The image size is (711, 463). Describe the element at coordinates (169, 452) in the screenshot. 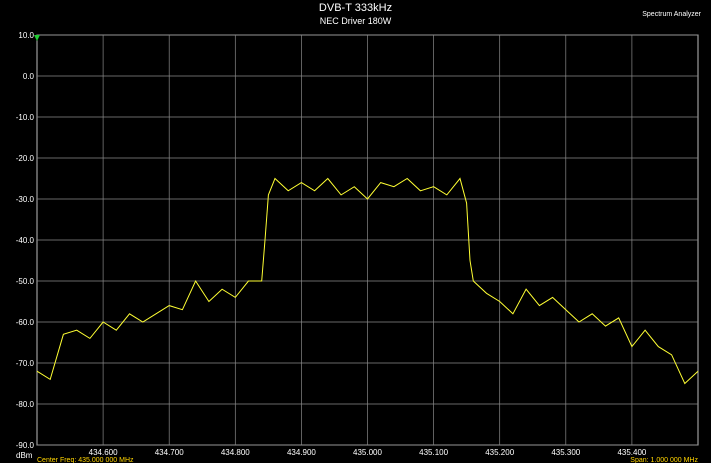

I see `x-tick-label: 434.700` at that location.